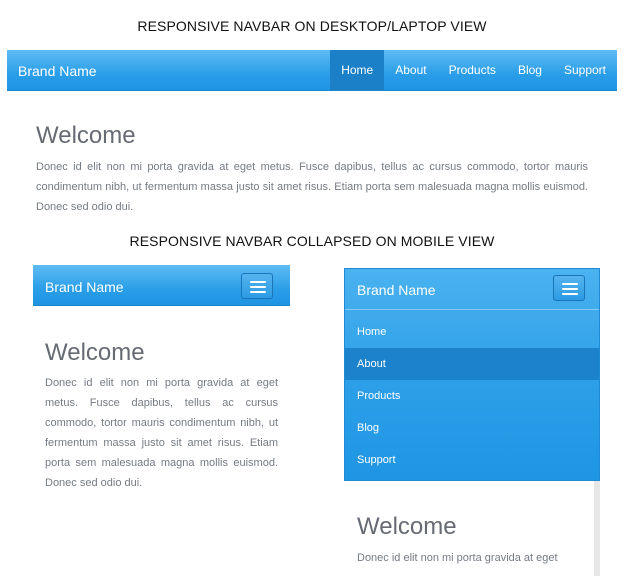 The image size is (624, 576). Describe the element at coordinates (357, 70) in the screenshot. I see `nav-home: Home` at that location.